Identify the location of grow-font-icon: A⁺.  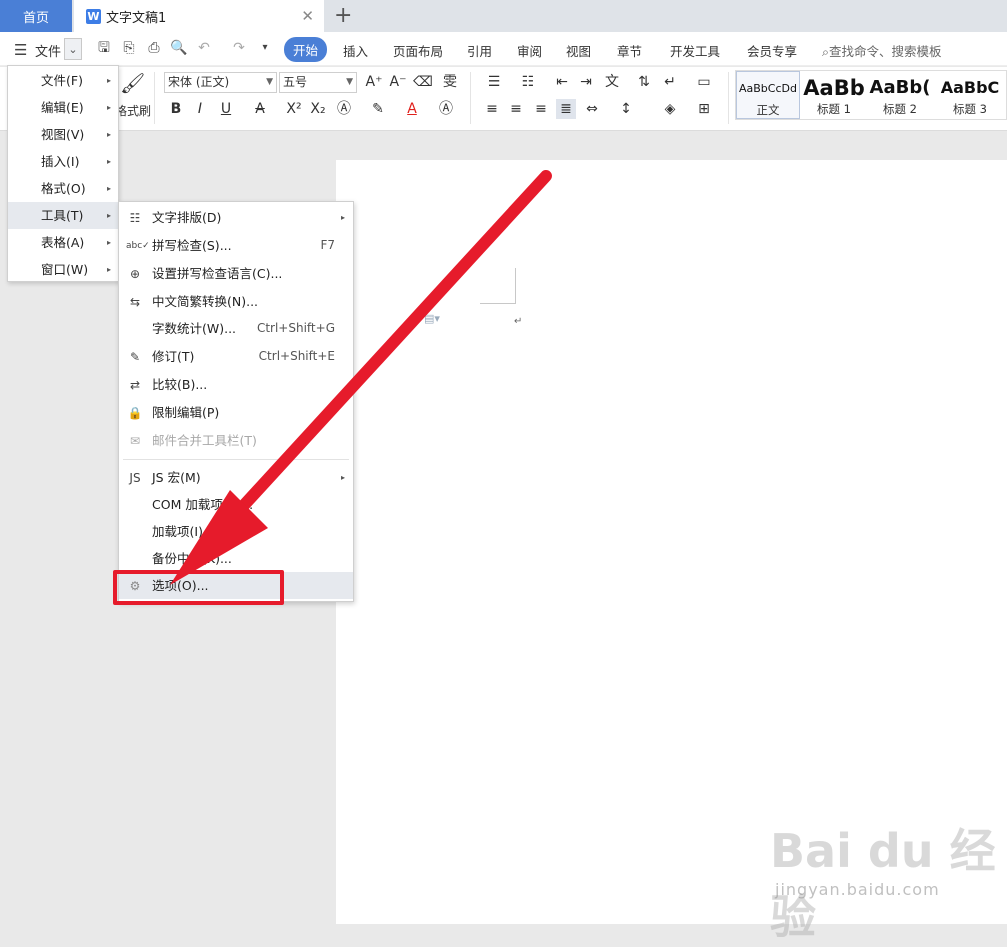
(374, 82).